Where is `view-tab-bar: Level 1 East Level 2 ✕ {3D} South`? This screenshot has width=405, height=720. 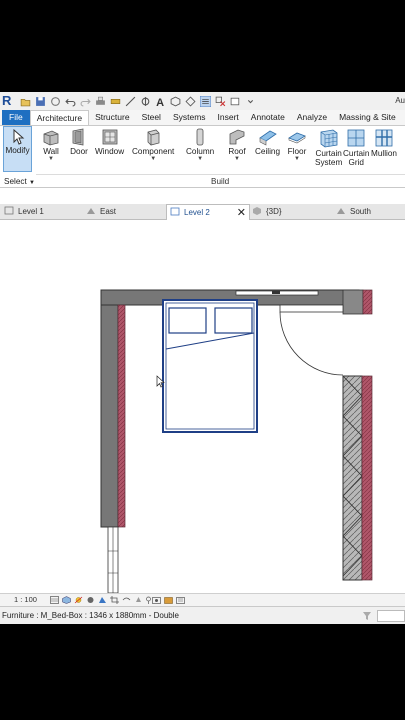 view-tab-bar: Level 1 East Level 2 ✕ {3D} South is located at coordinates (202, 212).